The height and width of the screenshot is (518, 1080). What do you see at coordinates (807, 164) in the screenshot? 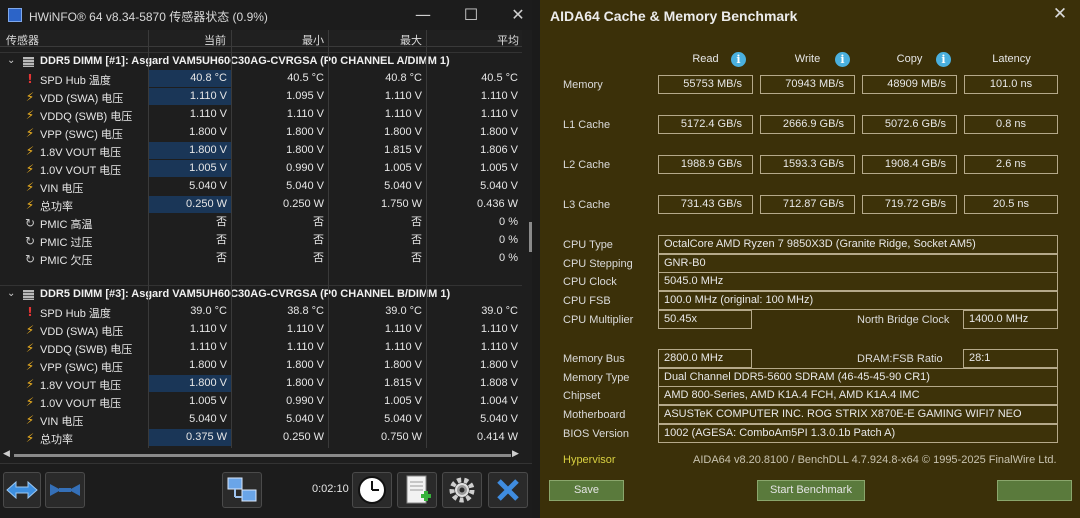
I see `write-value: 1593.3 GB/s` at bounding box center [807, 164].